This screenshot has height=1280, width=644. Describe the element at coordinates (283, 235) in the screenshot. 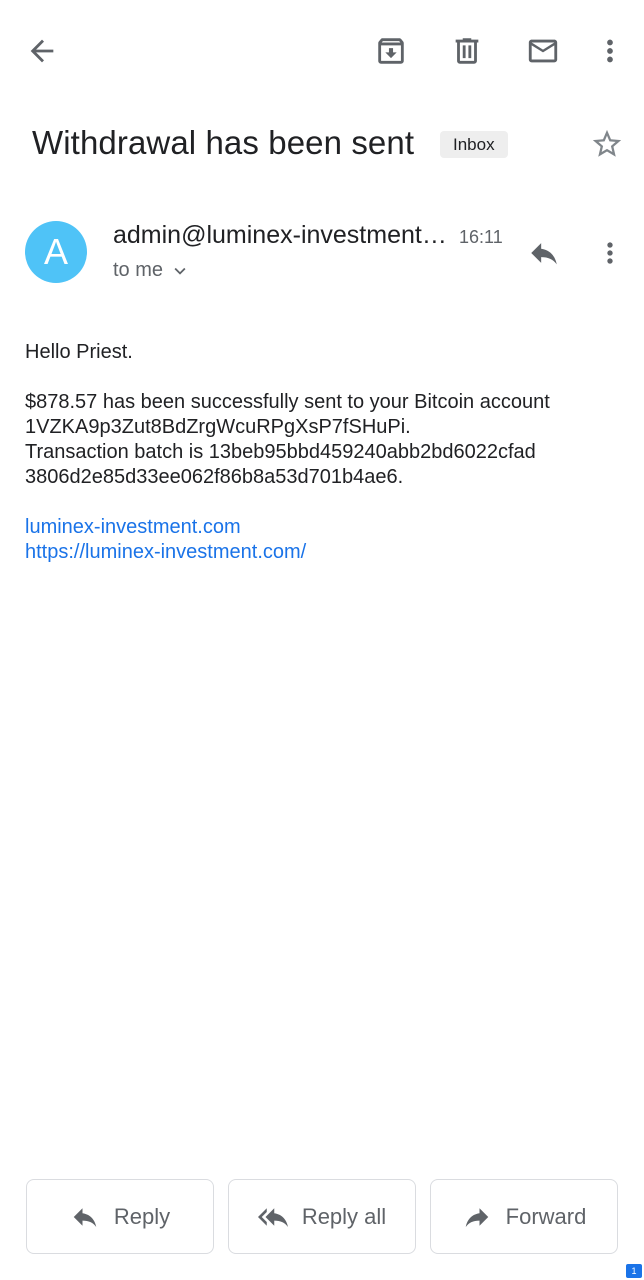

I see `sender-address: admin@luminex-investment.com` at that location.